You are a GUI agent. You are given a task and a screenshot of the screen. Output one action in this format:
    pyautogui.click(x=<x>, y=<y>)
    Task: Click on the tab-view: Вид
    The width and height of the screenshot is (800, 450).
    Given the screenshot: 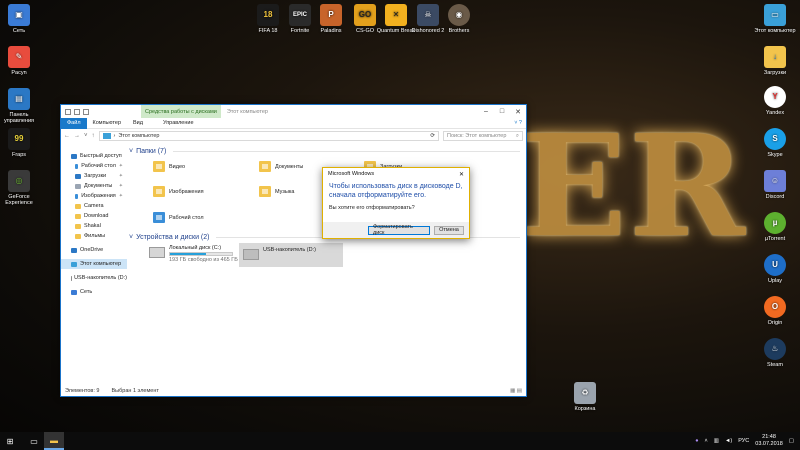 What is the action you would take?
    pyautogui.click(x=138, y=123)
    